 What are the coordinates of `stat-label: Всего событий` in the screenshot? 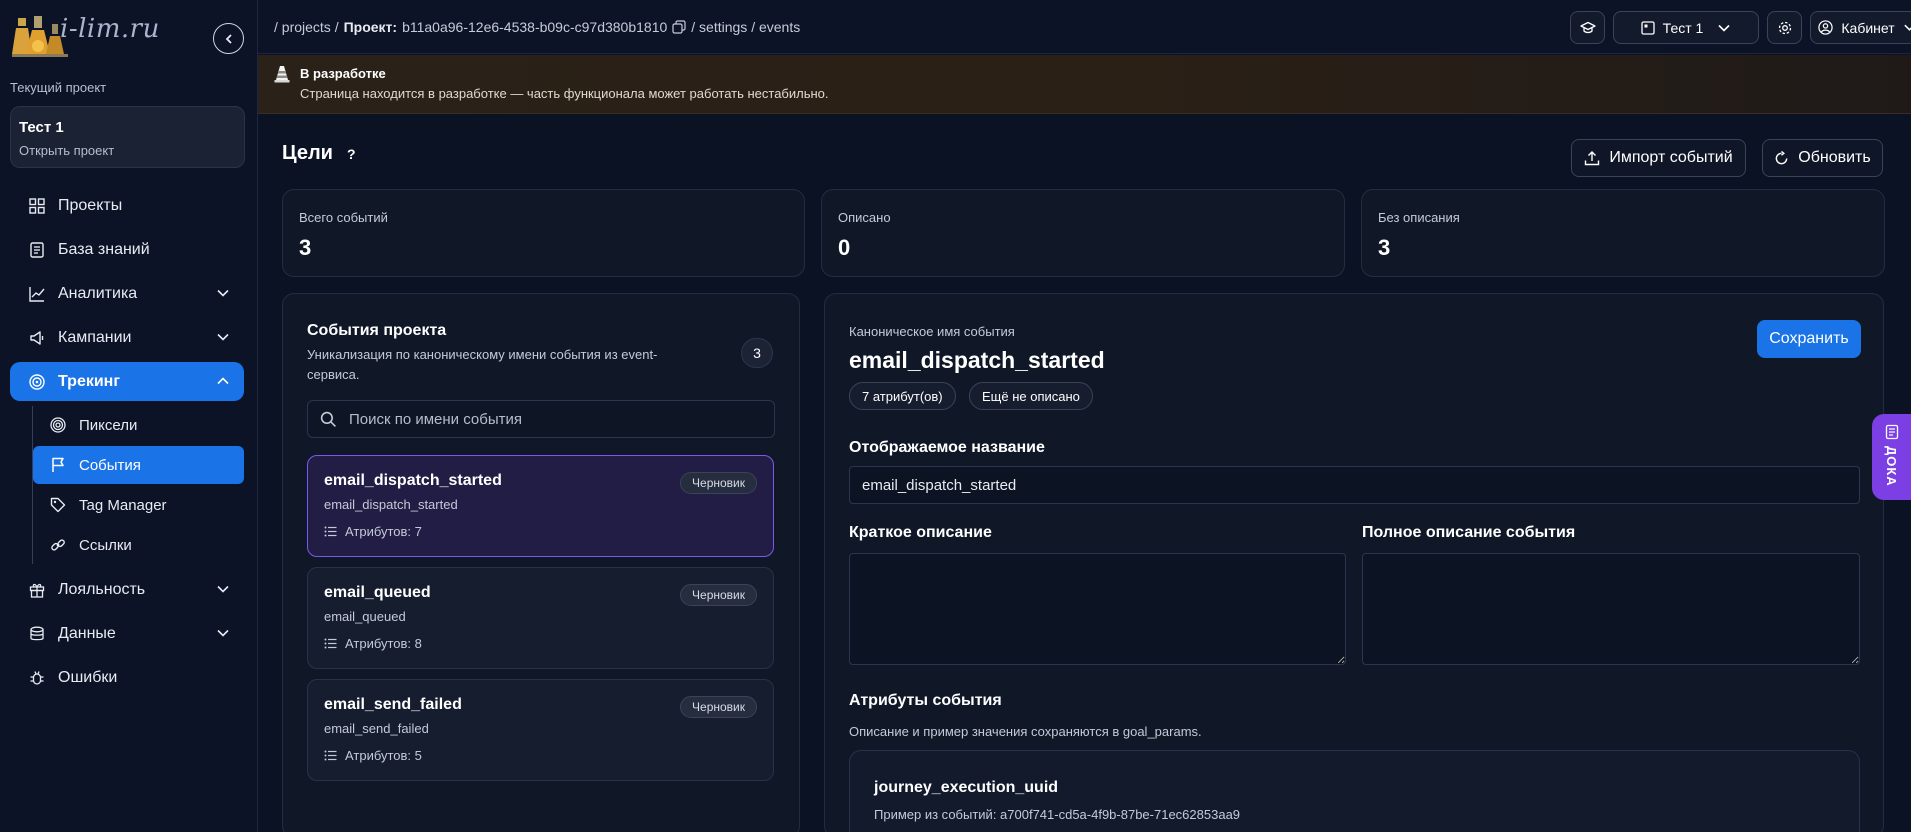 It's located at (343, 217).